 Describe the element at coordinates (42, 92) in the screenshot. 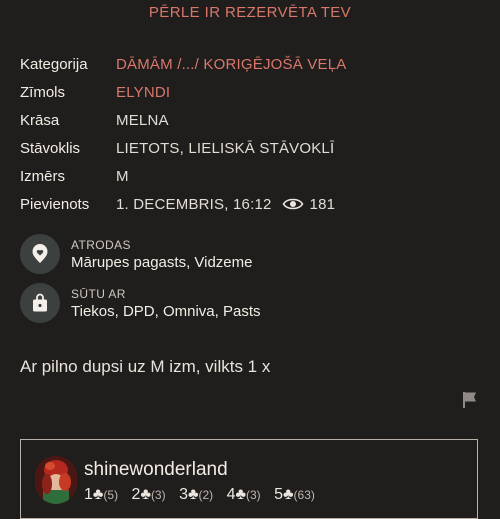

I see `detail-label: Zīmols` at that location.